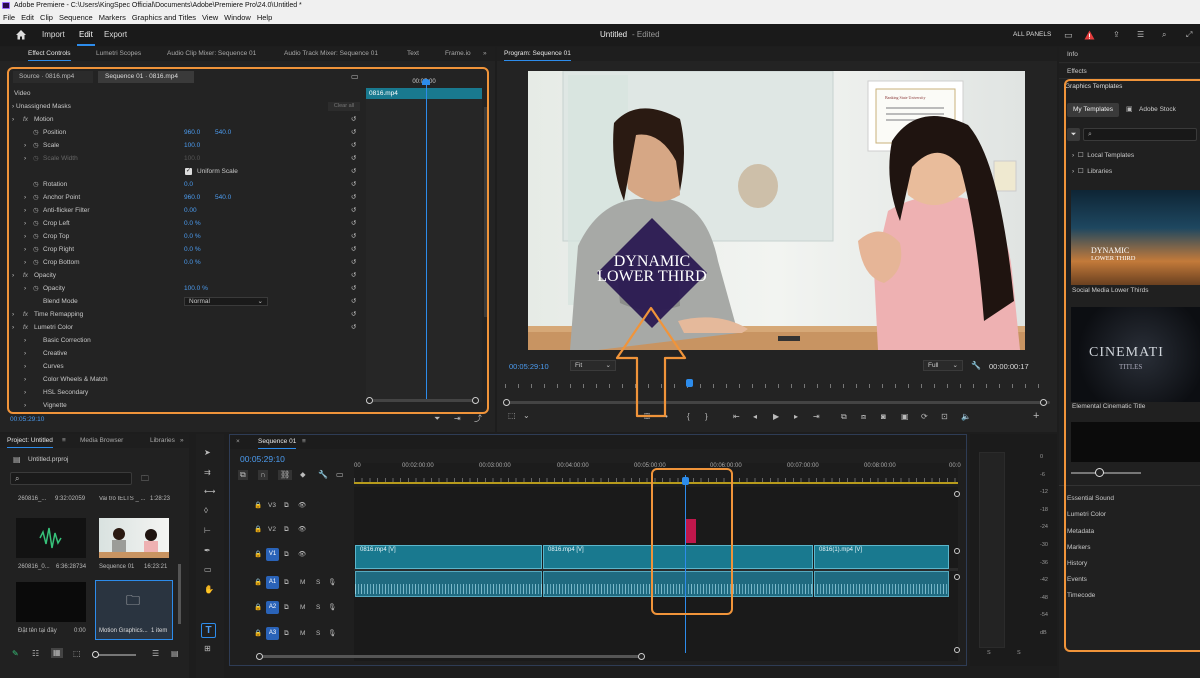  What do you see at coordinates (437, 419) in the screenshot?
I see `filter-icon: ⏷` at bounding box center [437, 419].